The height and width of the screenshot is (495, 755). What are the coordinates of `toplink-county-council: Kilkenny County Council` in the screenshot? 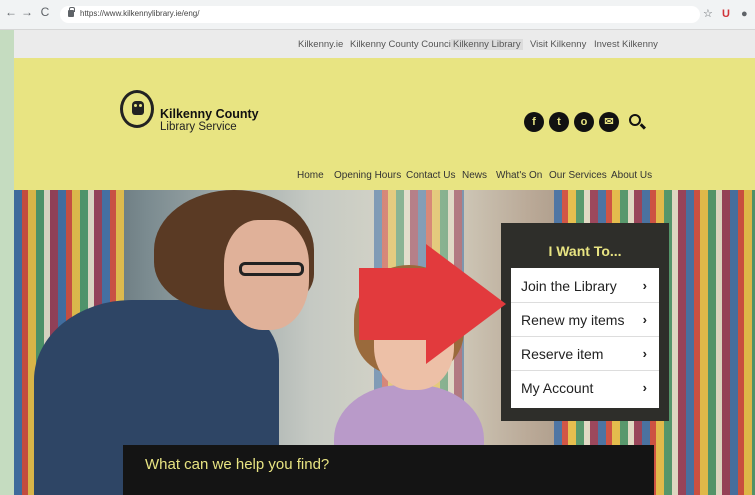 It's located at (401, 44).